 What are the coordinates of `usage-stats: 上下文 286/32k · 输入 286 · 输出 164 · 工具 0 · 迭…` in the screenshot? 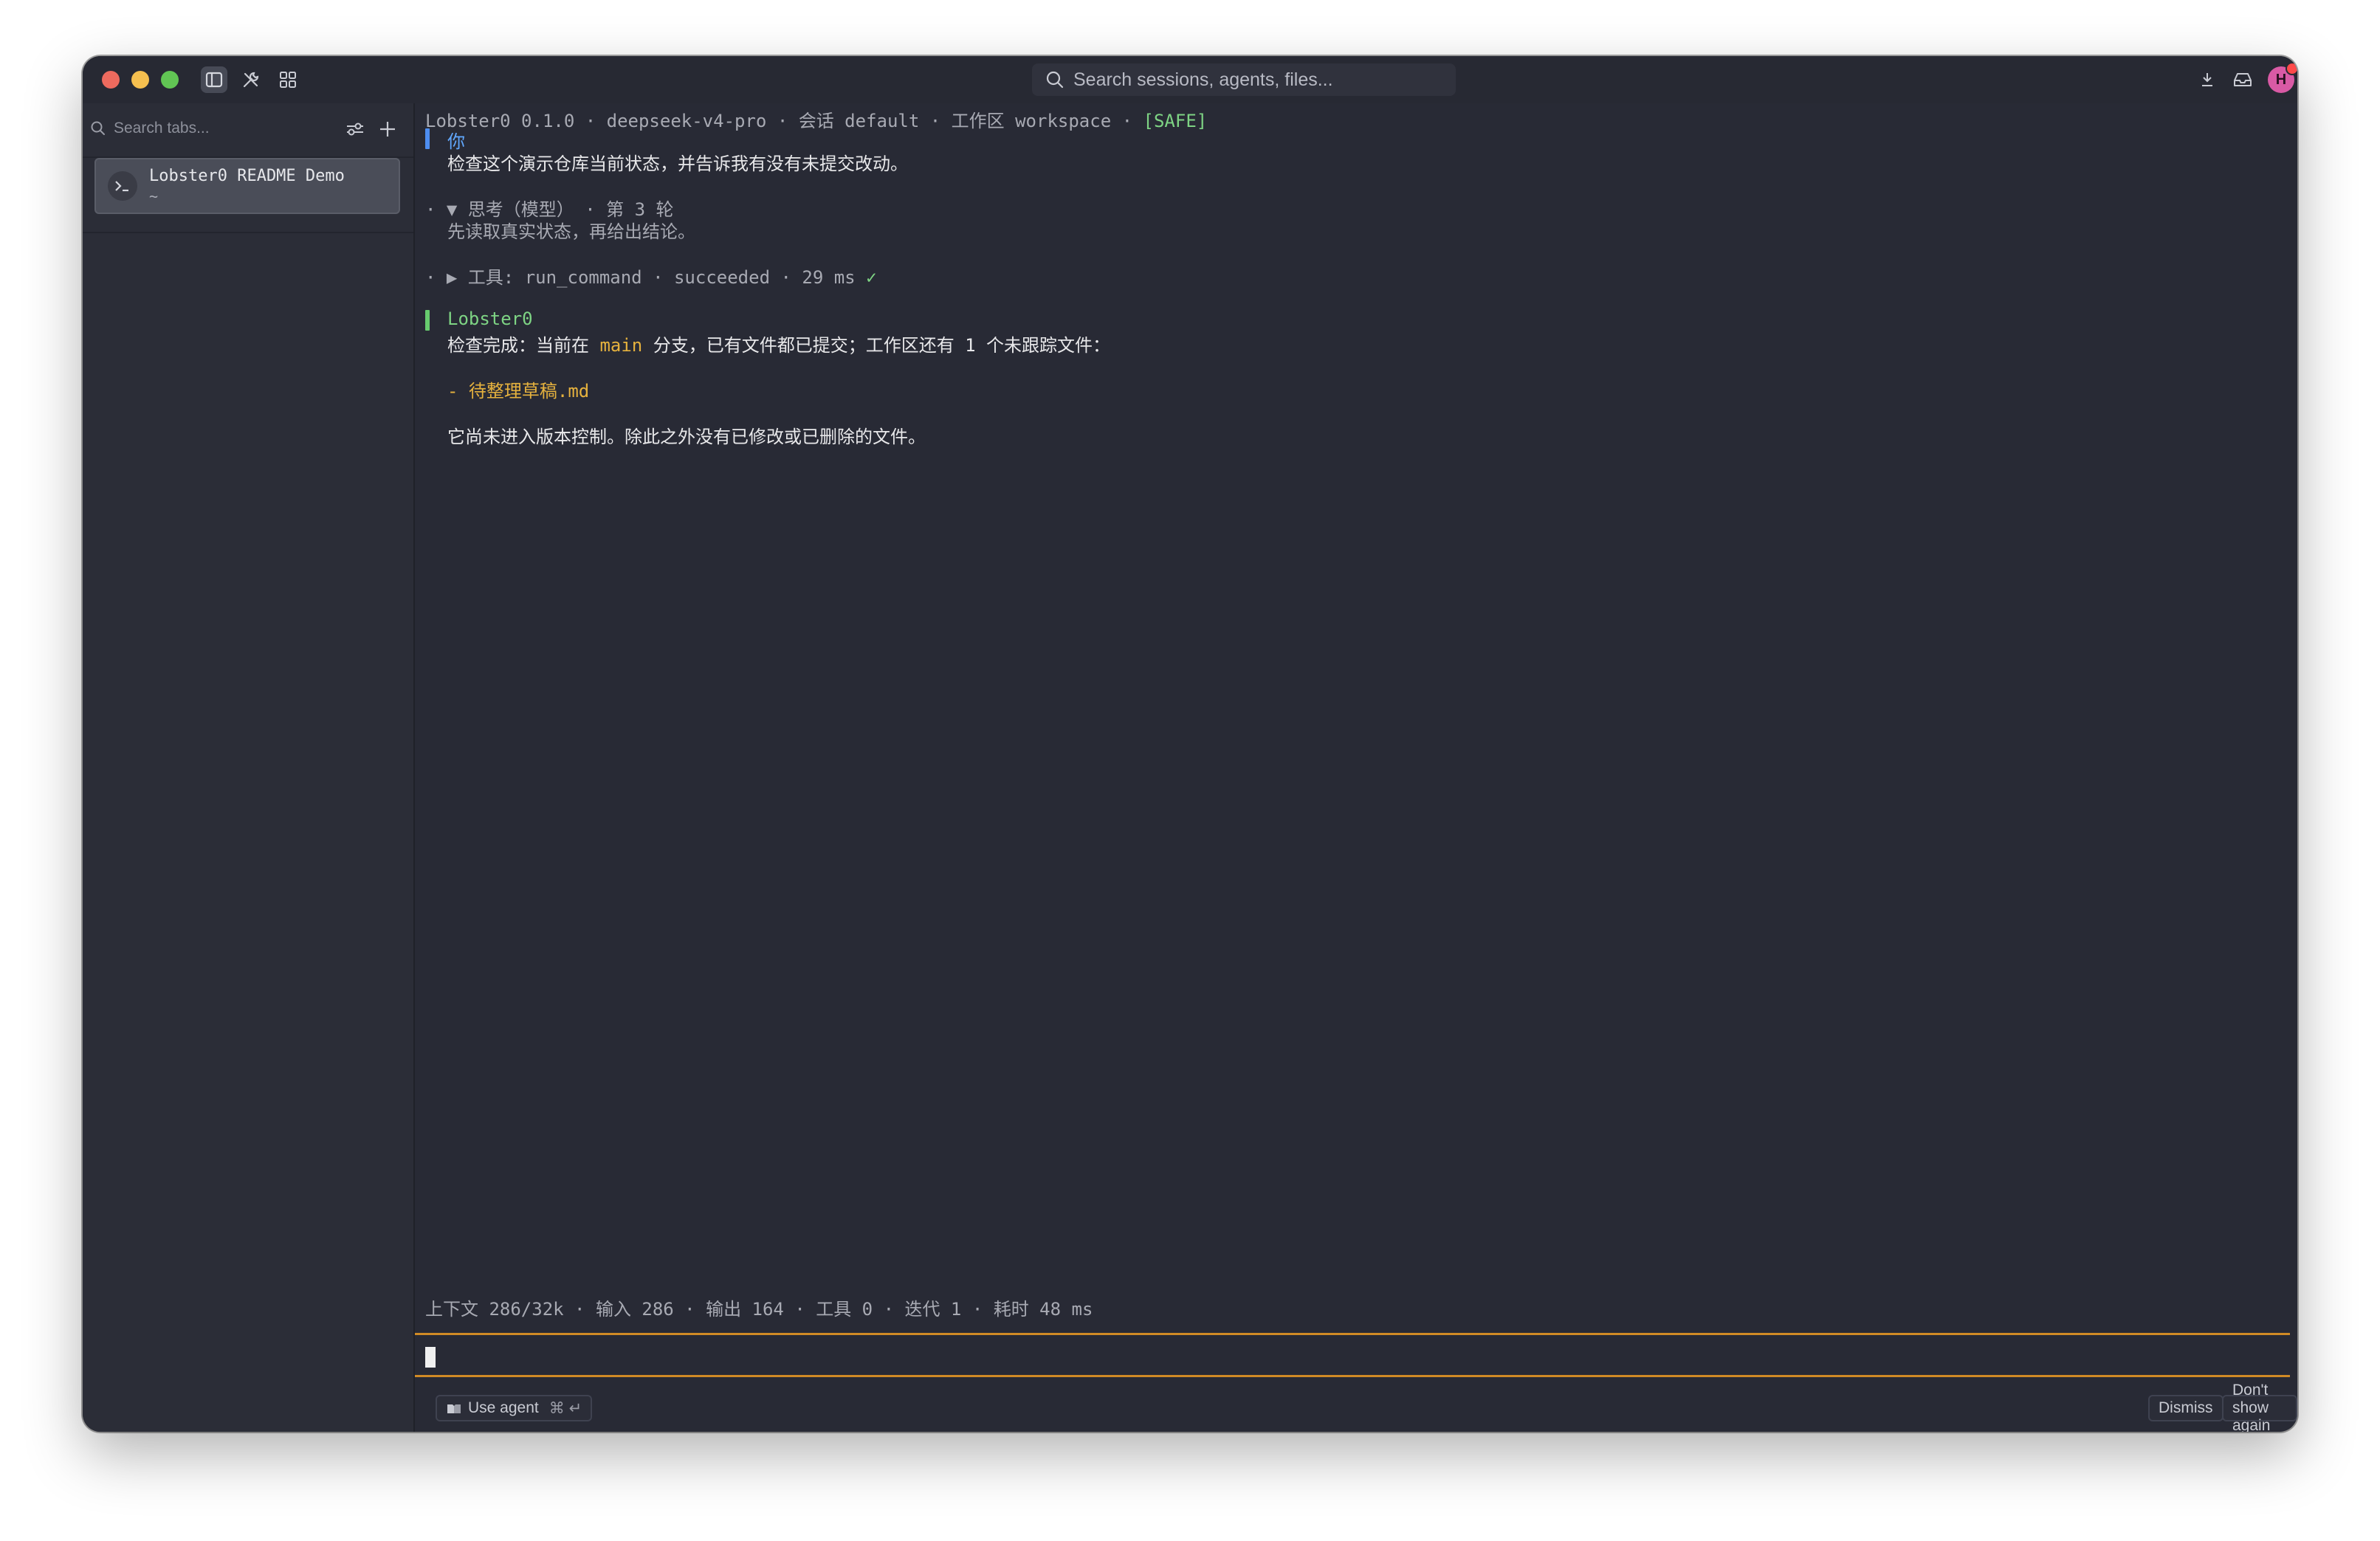 It's located at (759, 1309).